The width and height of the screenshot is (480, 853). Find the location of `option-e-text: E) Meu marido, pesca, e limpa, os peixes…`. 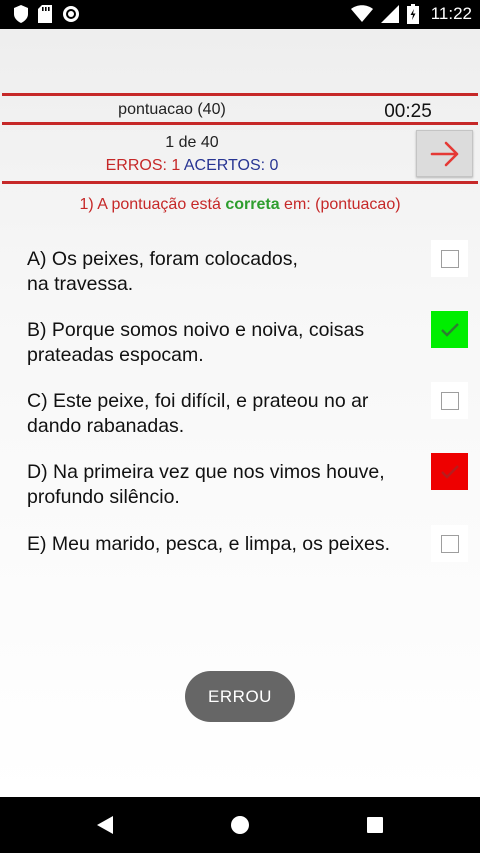

option-e-text: E) Meu marido, pesca, e limpa, os peixes… is located at coordinates (222, 544).